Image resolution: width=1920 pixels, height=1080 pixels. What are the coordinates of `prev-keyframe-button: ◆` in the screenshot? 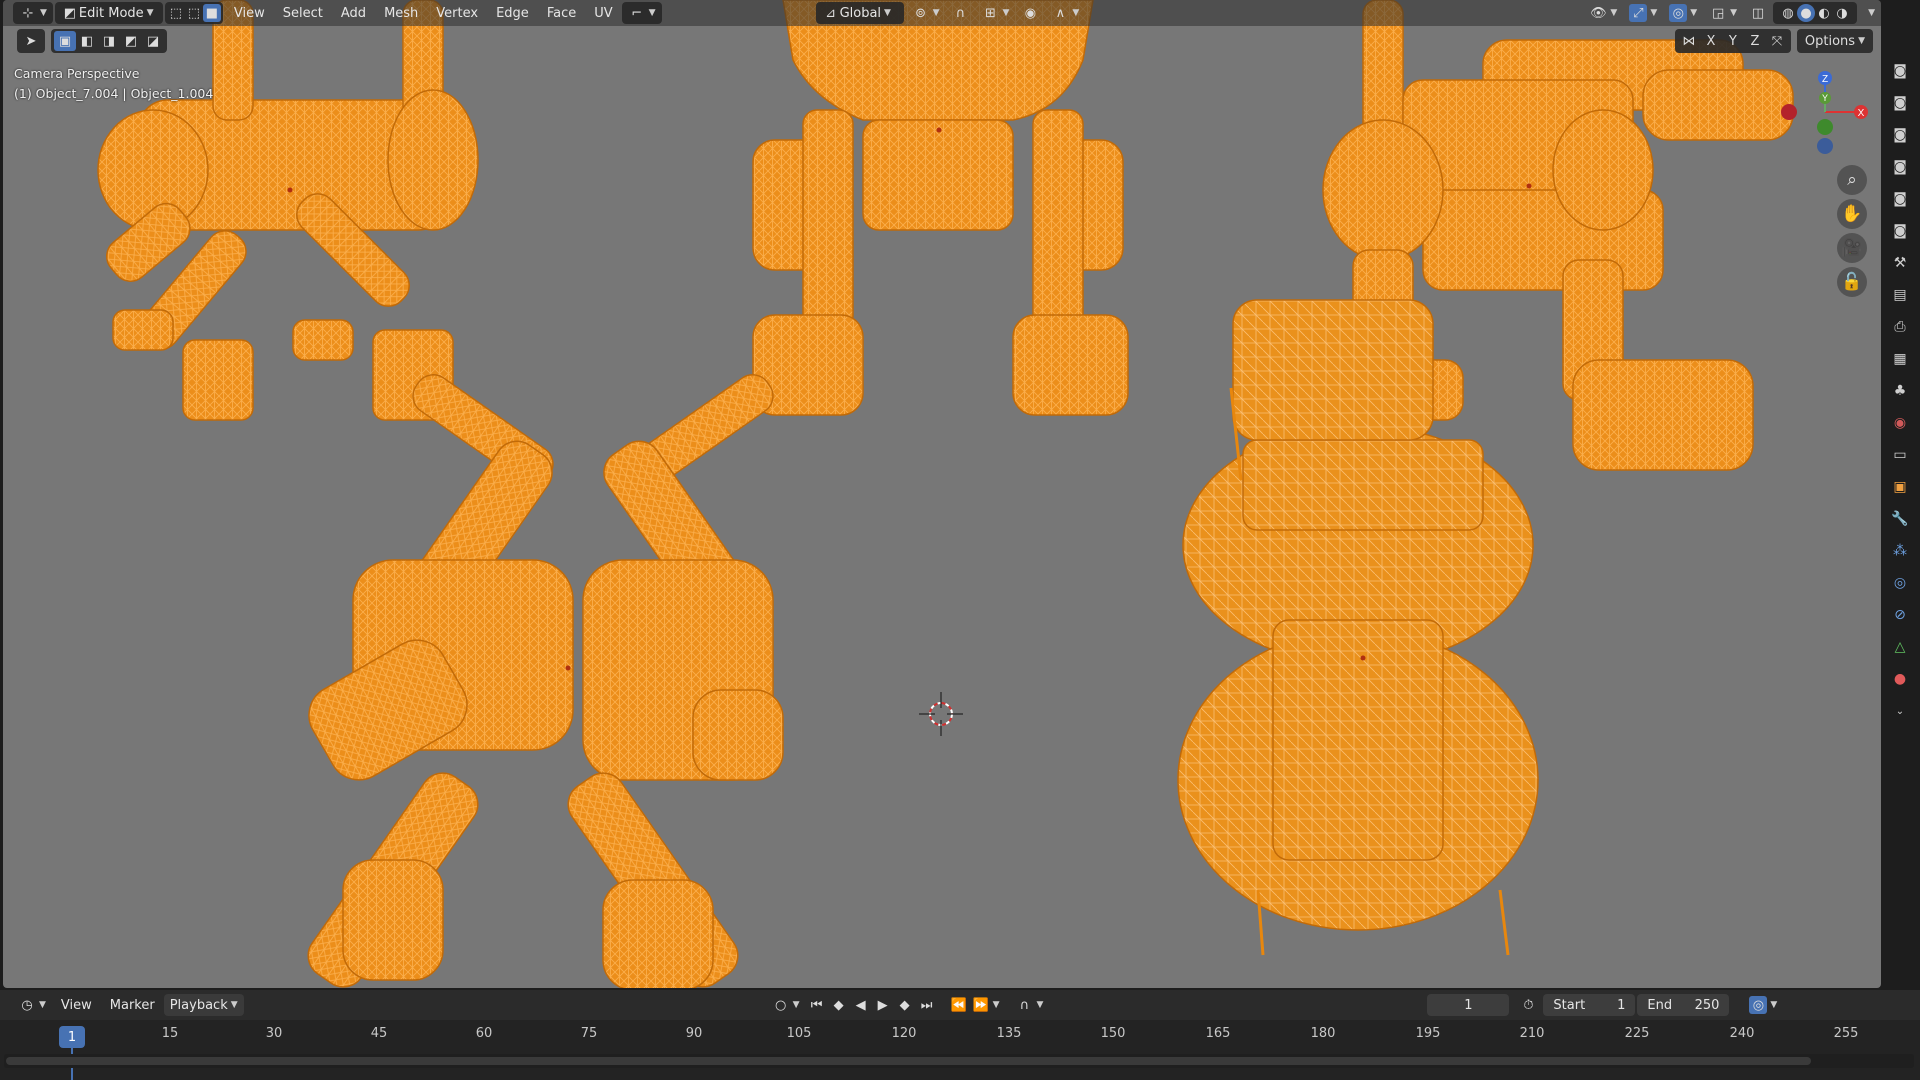 It's located at (839, 1005).